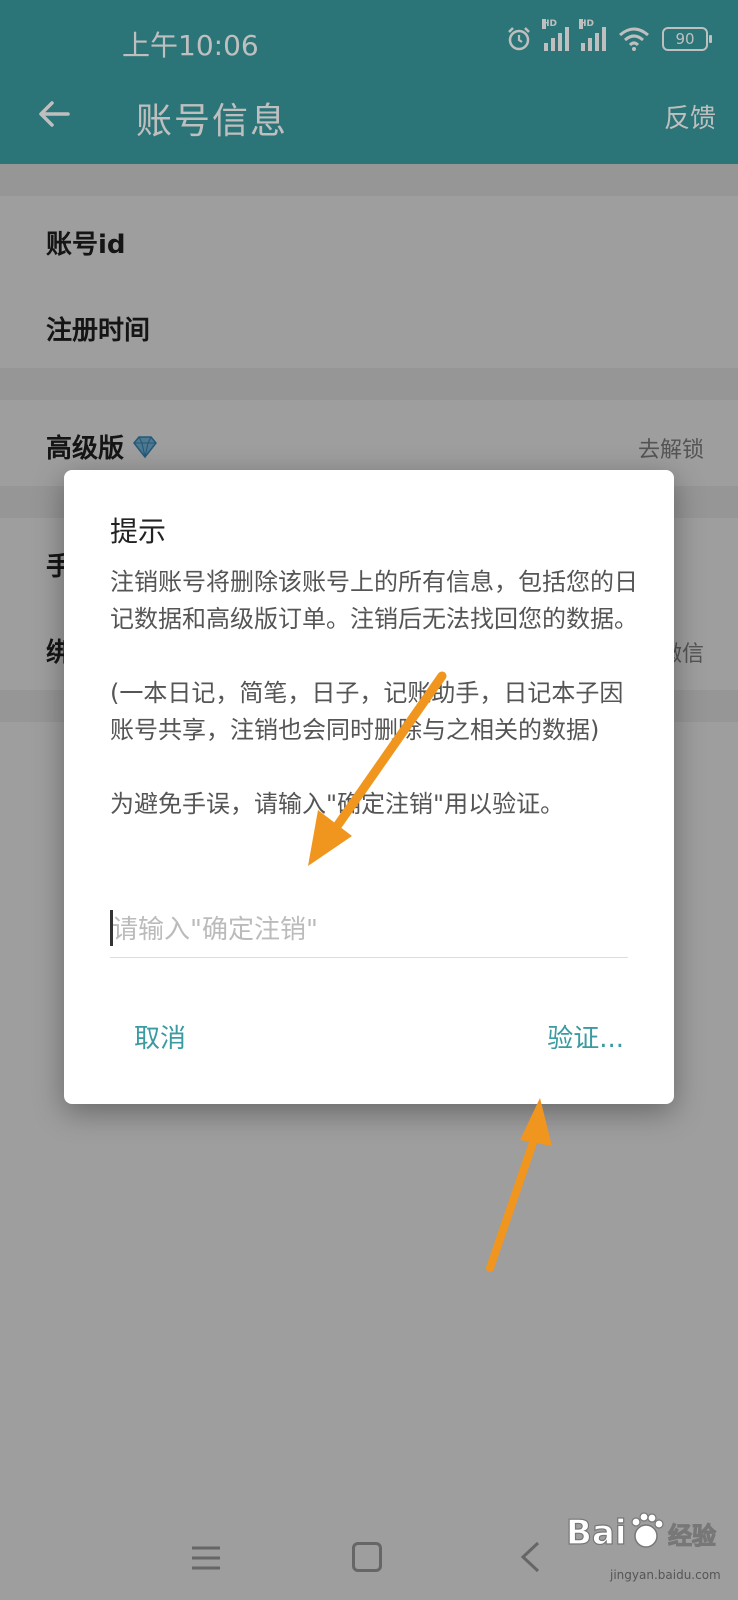 This screenshot has height=1600, width=738. What do you see at coordinates (665, 1575) in the screenshot?
I see `watermark-url: jingyan.baidu.com` at bounding box center [665, 1575].